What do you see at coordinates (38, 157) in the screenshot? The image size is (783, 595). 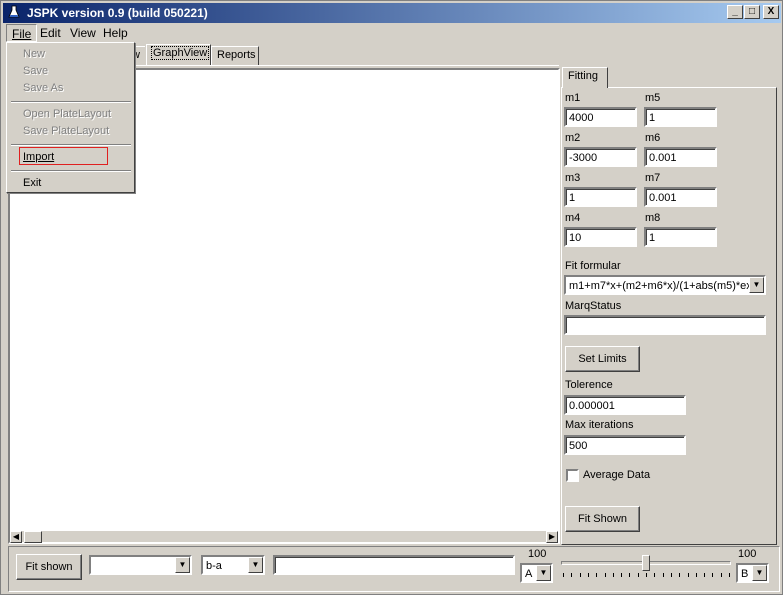 I see `menu-import: Import` at bounding box center [38, 157].